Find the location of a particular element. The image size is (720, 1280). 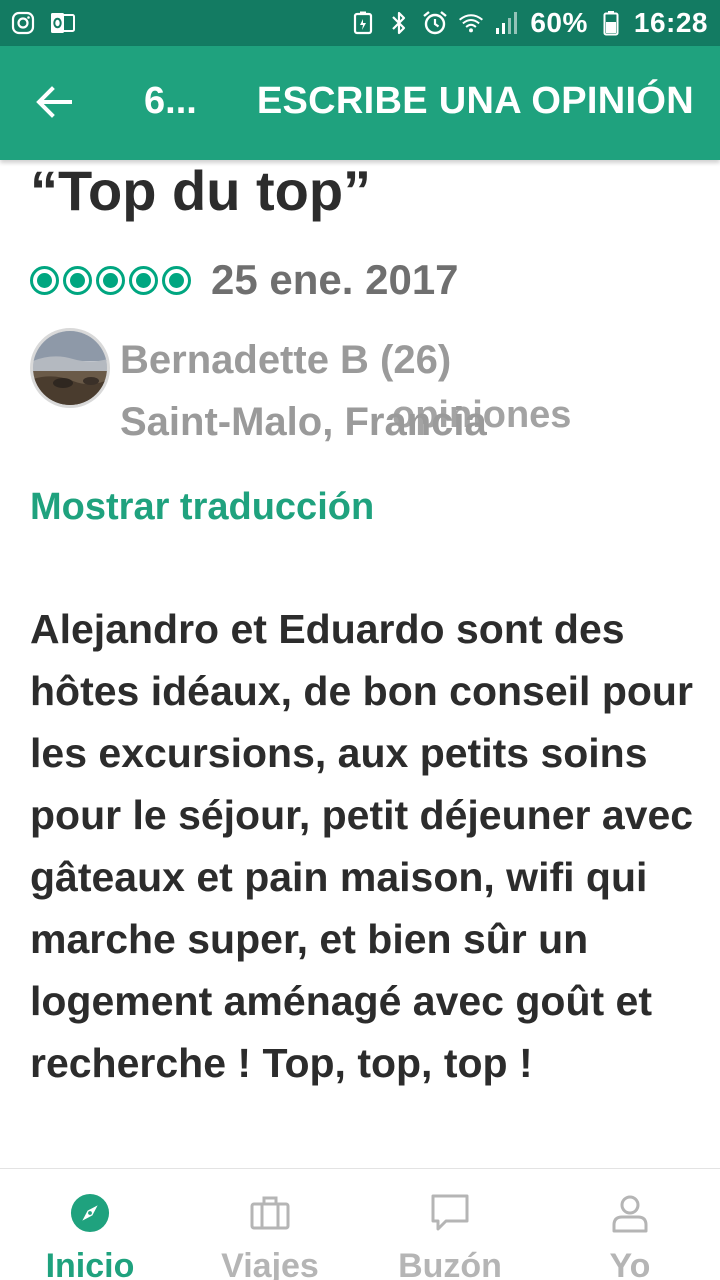

reviewer-name: Bernadette B (26) is located at coordinates (285, 360).